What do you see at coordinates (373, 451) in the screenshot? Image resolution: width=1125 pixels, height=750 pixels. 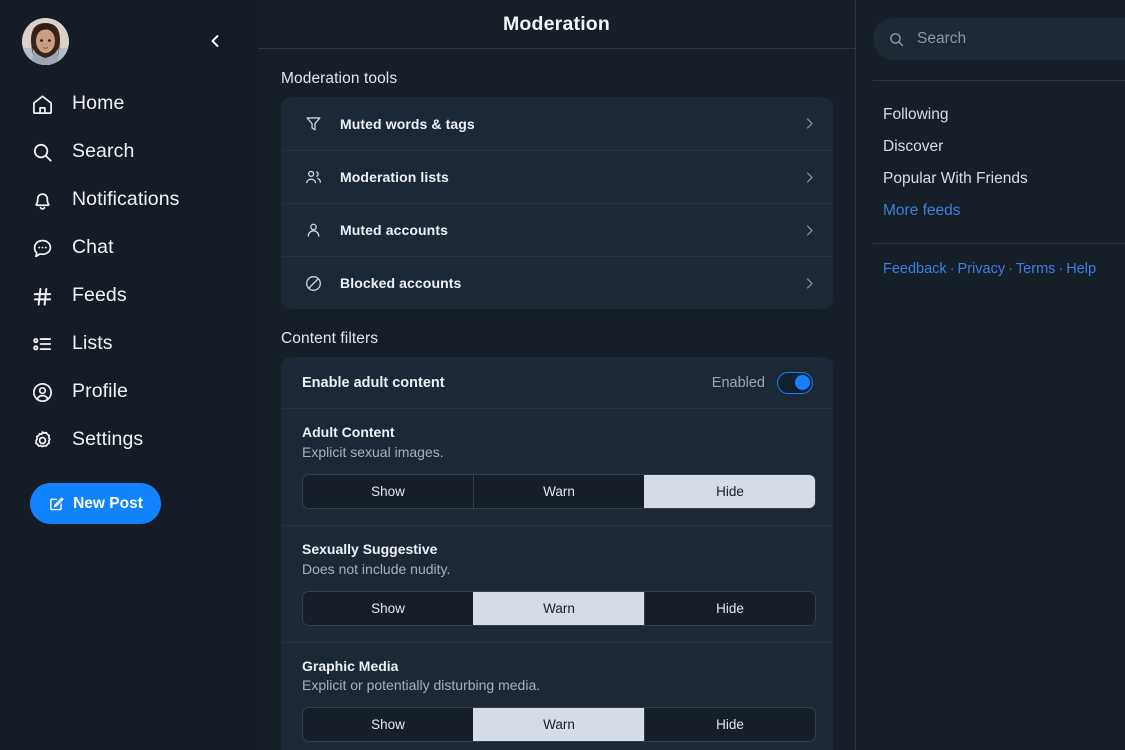 I see `filter-description: Explicit sexual images.` at bounding box center [373, 451].